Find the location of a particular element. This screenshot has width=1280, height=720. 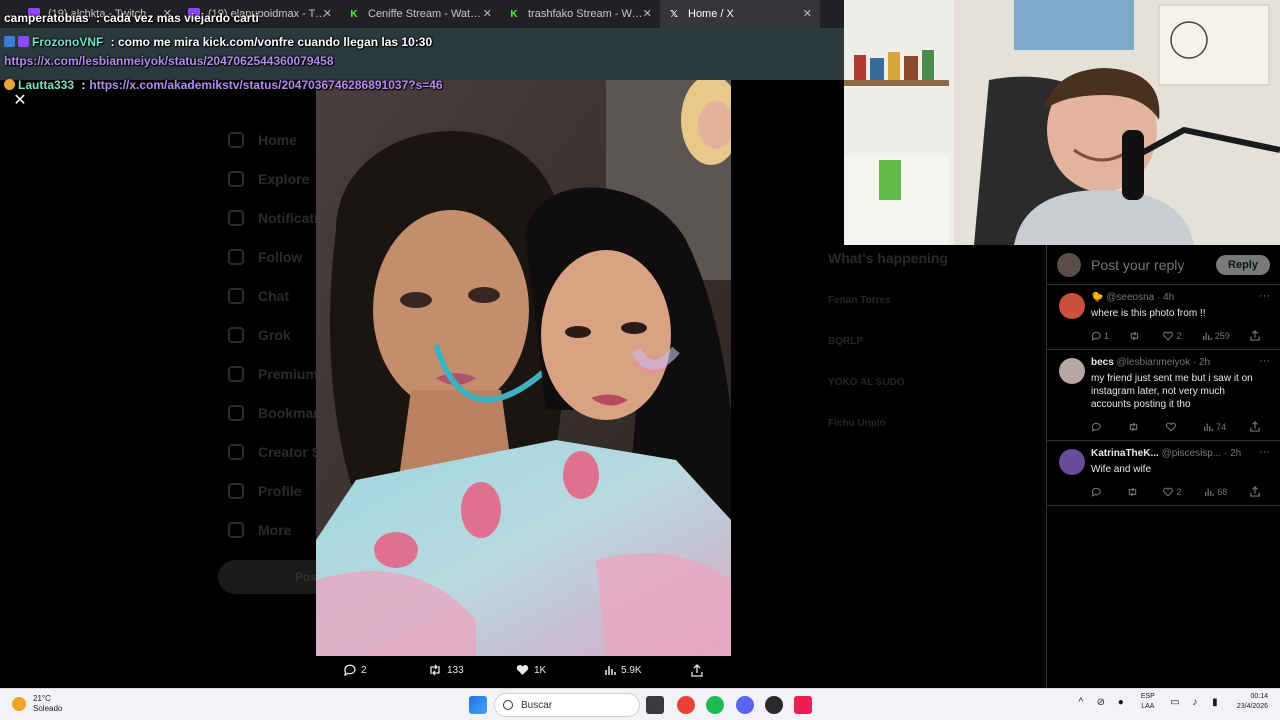

views-action: 5.9K is located at coordinates (623, 670).